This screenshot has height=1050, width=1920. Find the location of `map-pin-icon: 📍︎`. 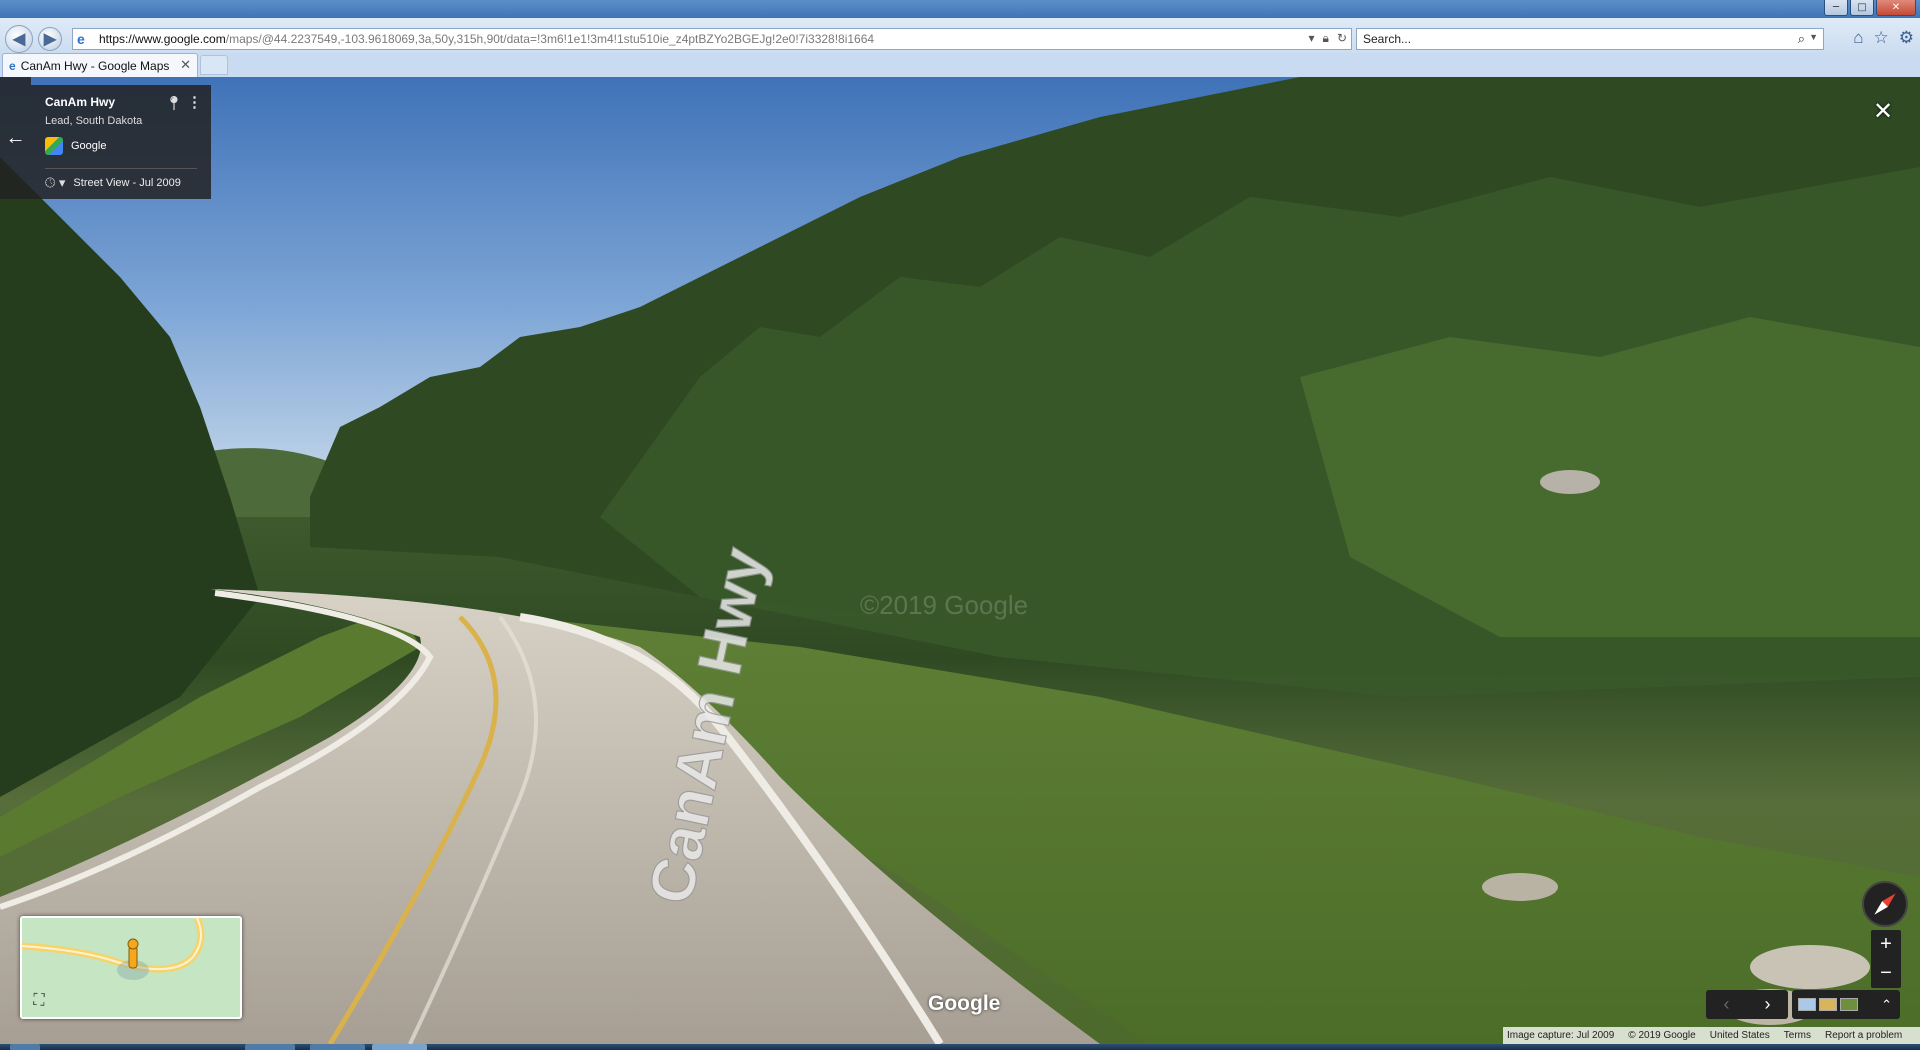

map-pin-icon: 📍︎ is located at coordinates (174, 103).